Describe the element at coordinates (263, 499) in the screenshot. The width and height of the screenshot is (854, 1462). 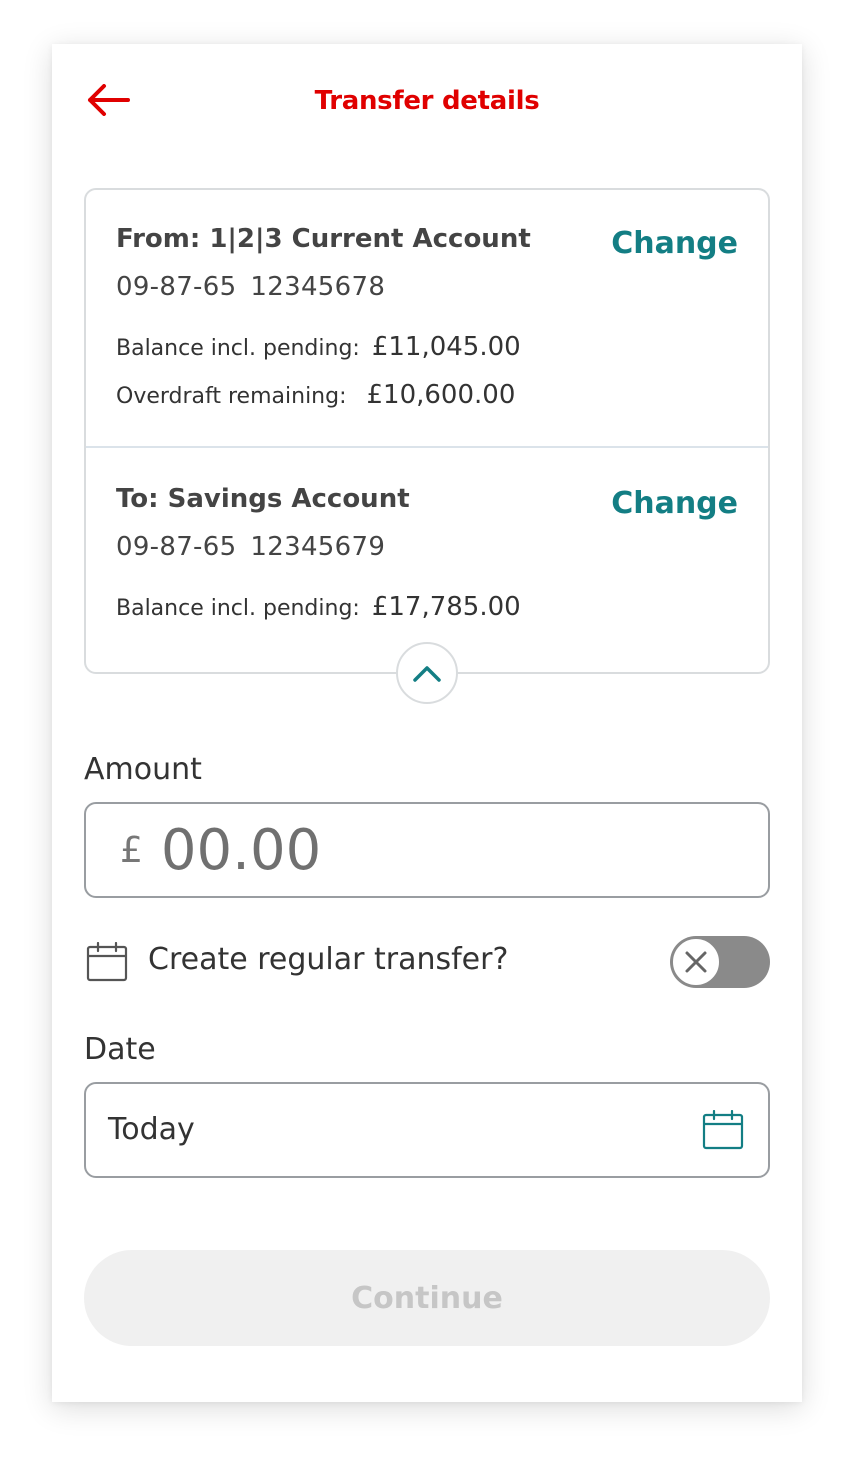
I see `to-account-name: To: Savings Account` at that location.